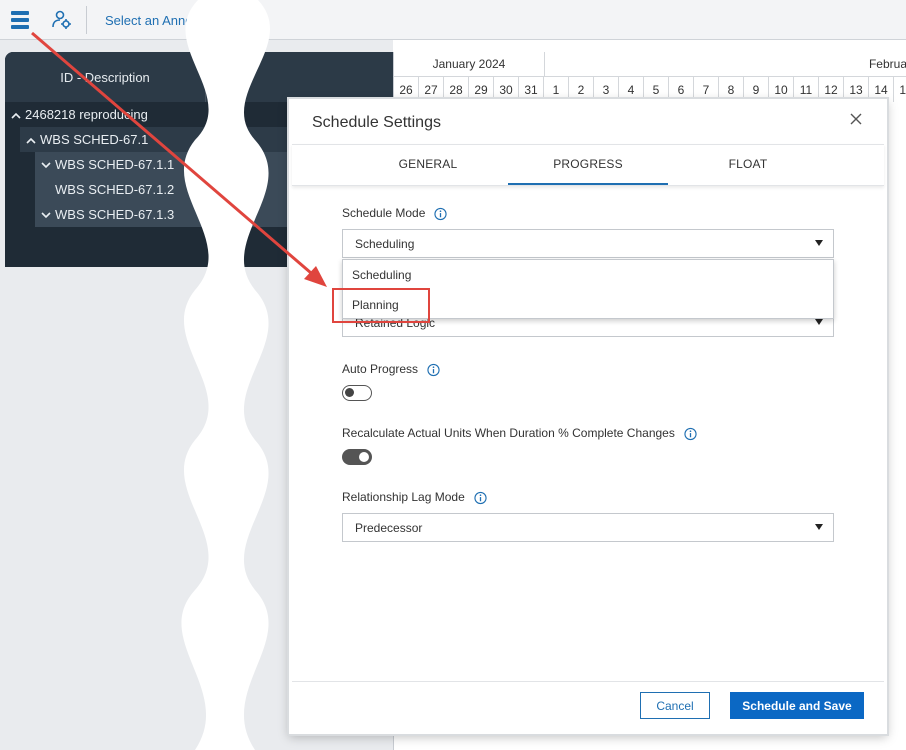 This screenshot has width=906, height=750. I want to click on settings-user-icon, so click(62, 20).